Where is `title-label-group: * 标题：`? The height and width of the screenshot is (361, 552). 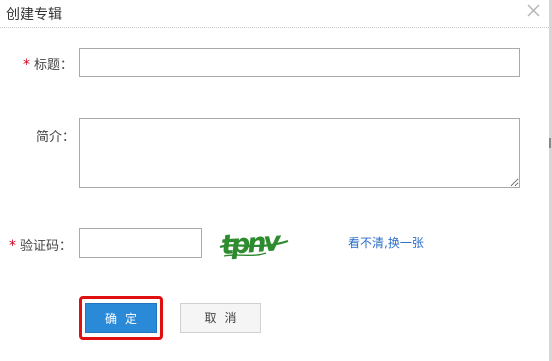 title-label-group: * 标题： is located at coordinates (48, 63).